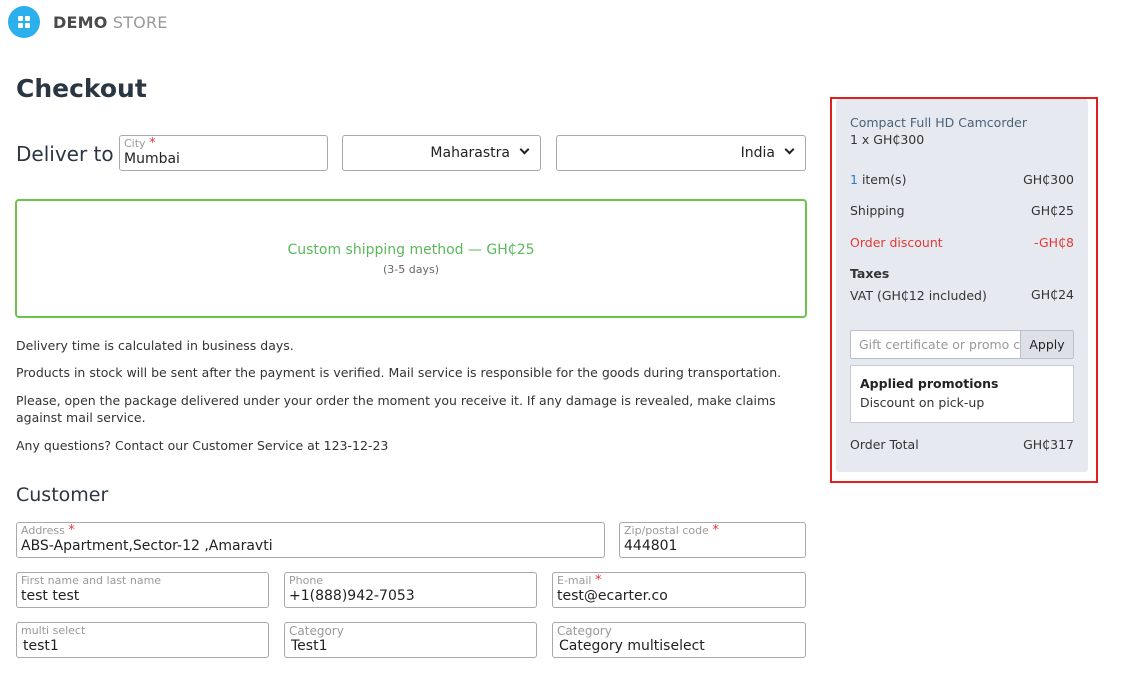 Image resolution: width=1128 pixels, height=676 pixels. Describe the element at coordinates (1048, 444) in the screenshot. I see `order-total-value: GH₵317` at that location.